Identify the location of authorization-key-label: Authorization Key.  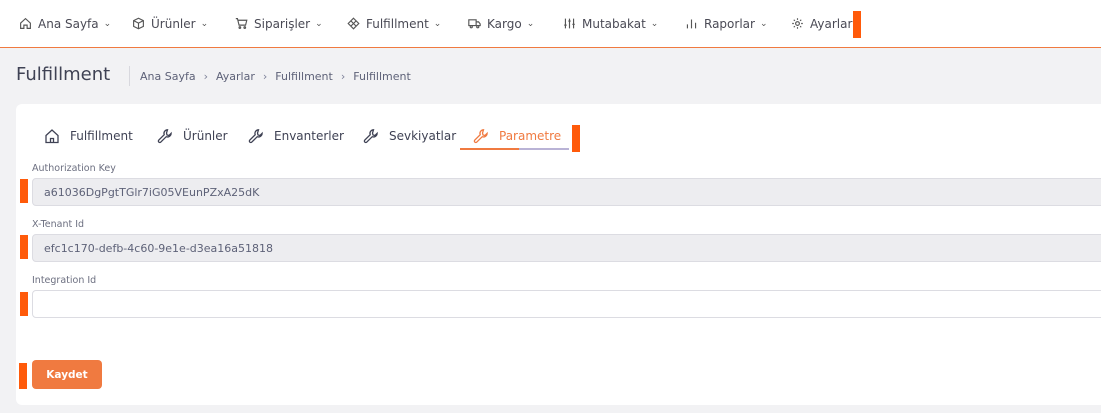
(74, 168).